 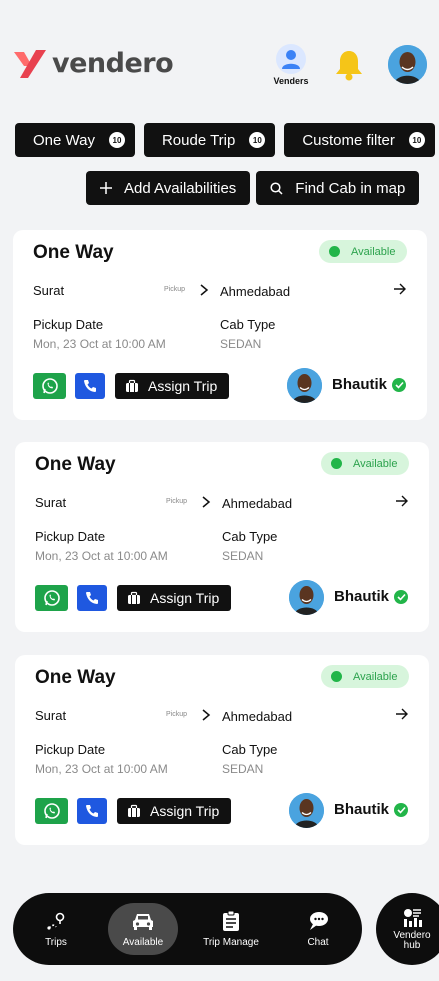 What do you see at coordinates (349, 67) in the screenshot?
I see `notification-bell-icon` at bounding box center [349, 67].